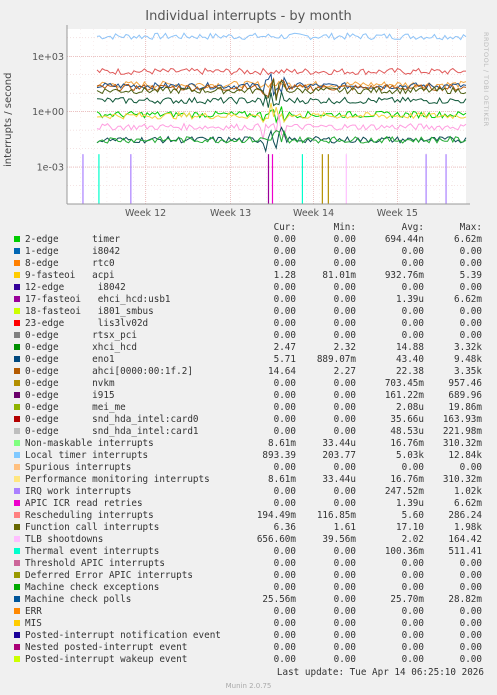 This screenshot has height=695, width=497. What do you see at coordinates (410, 299) in the screenshot?
I see `legend-avg-value: 1.39u` at bounding box center [410, 299].